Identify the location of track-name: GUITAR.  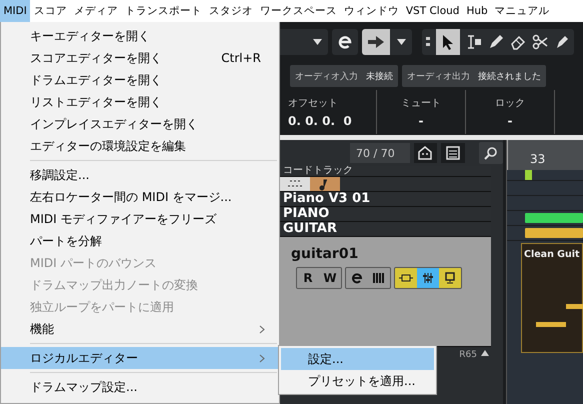
(309, 229).